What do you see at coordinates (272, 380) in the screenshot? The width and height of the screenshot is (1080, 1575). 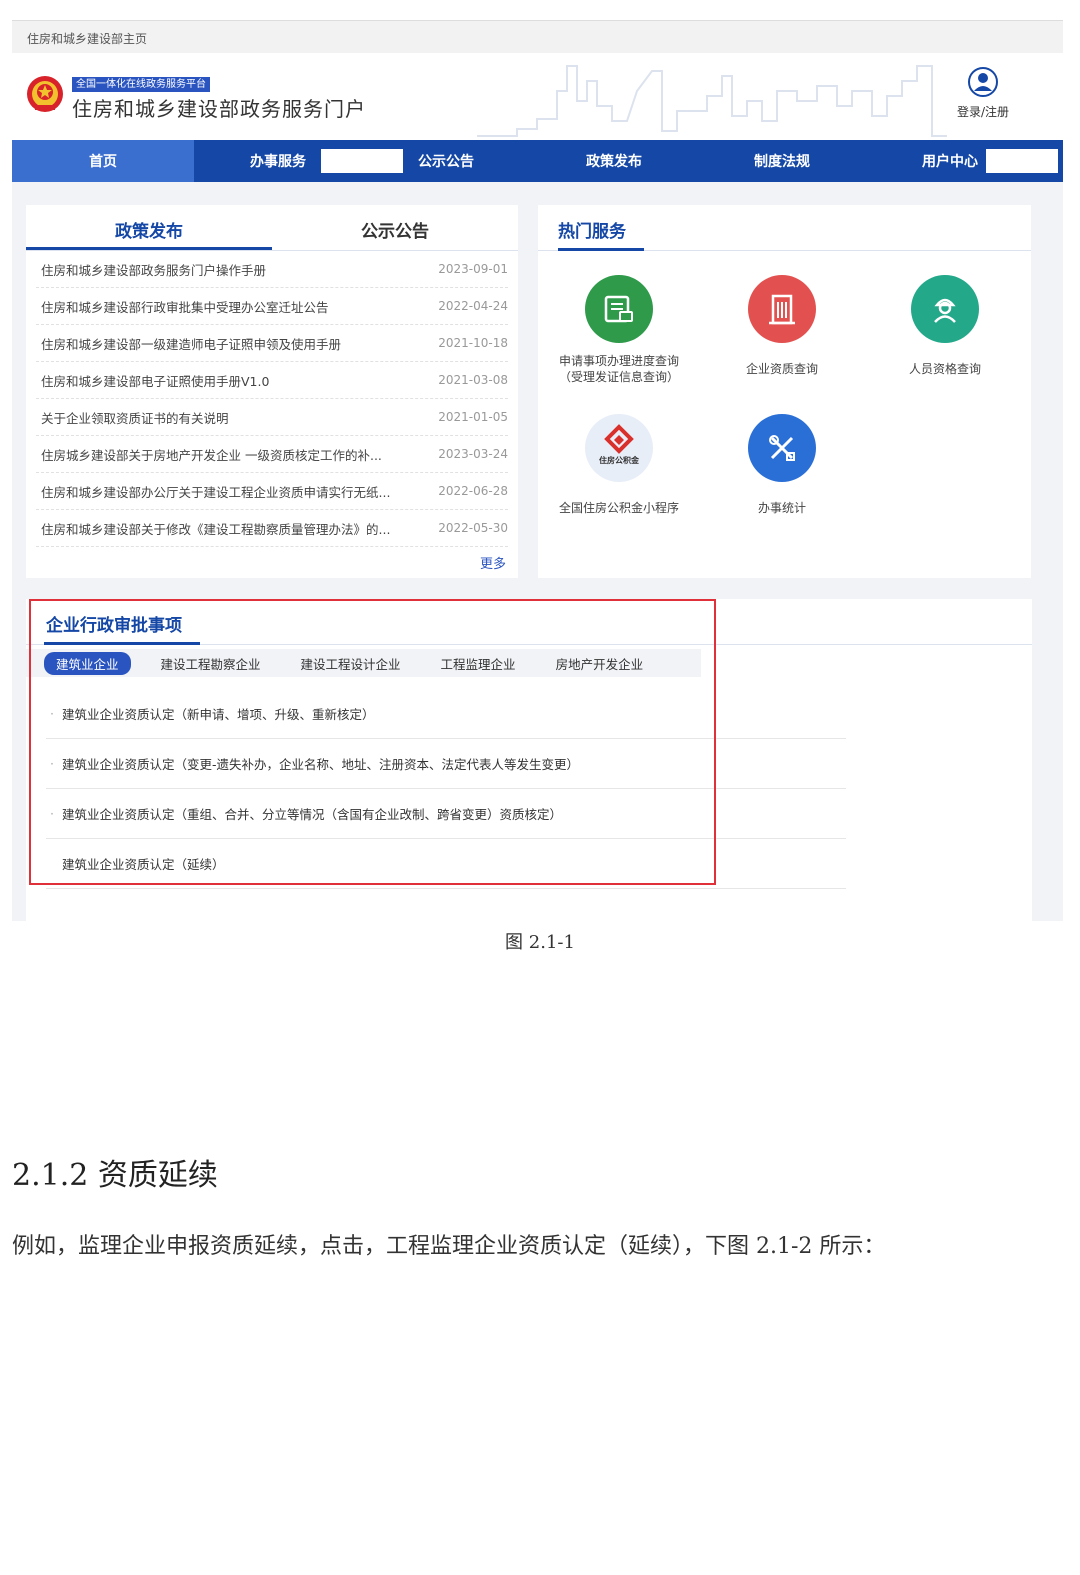 I see `news-item: 住房和城乡建设部电子证照使用手册V1.0 2021-03-08` at bounding box center [272, 380].